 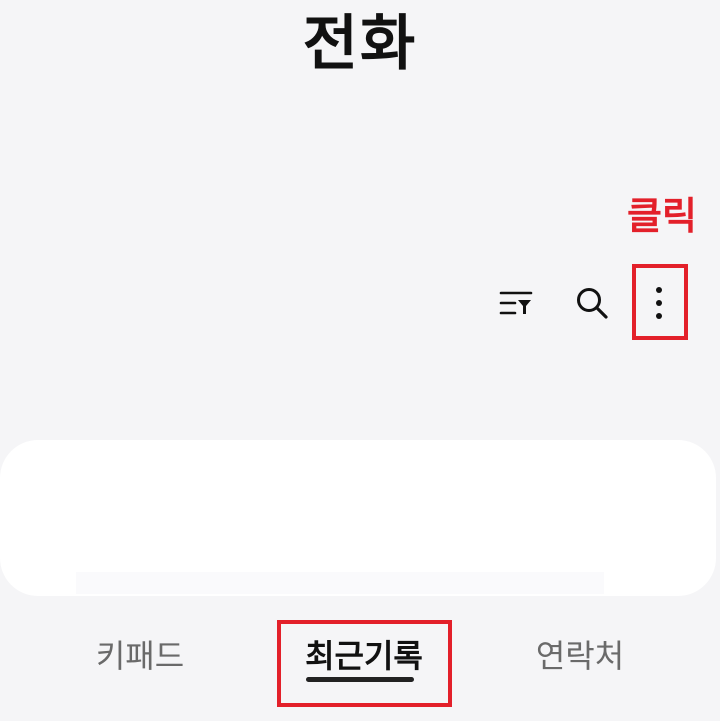 What do you see at coordinates (580, 656) in the screenshot?
I see `tab-contacts: 연락처` at bounding box center [580, 656].